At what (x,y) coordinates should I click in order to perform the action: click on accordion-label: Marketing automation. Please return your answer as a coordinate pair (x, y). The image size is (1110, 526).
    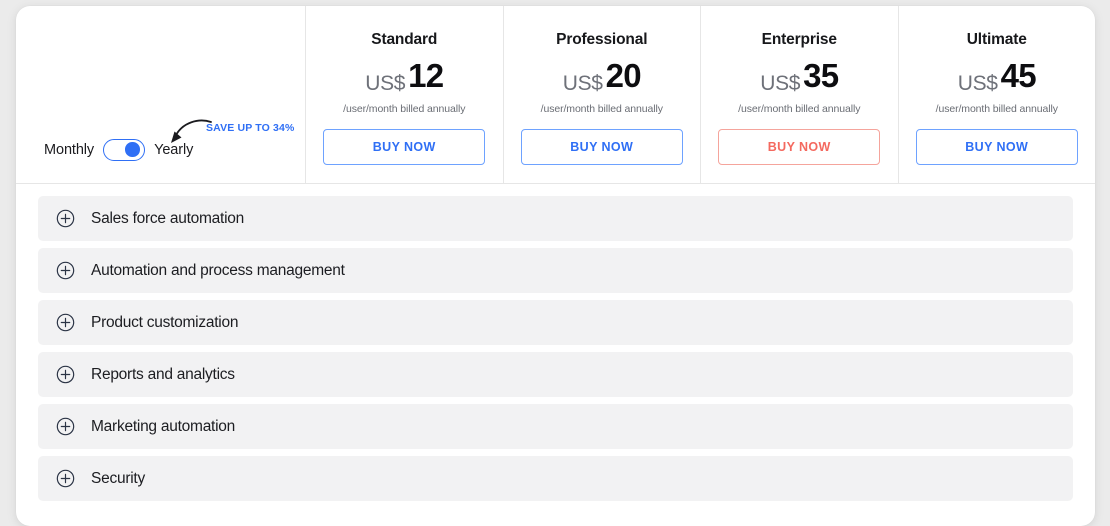
    Looking at the image, I should click on (163, 426).